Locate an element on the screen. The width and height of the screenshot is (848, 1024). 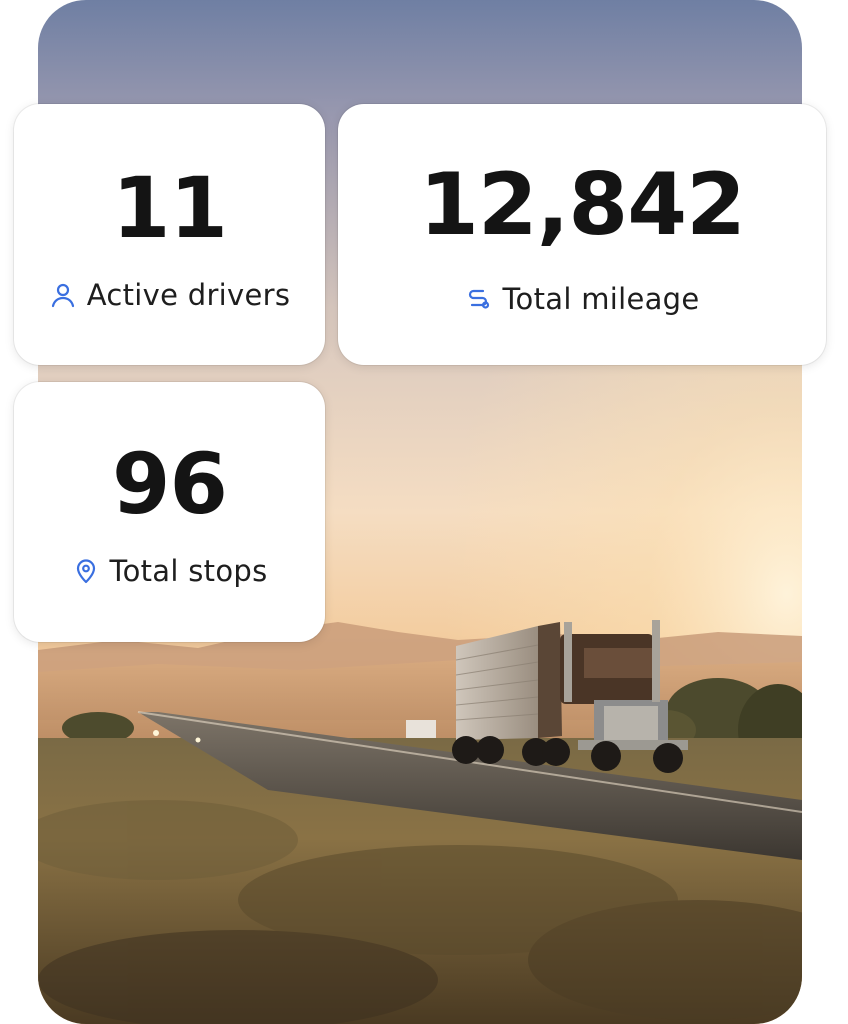
active-drivers-label-row: Active drivers is located at coordinates (170, 295).